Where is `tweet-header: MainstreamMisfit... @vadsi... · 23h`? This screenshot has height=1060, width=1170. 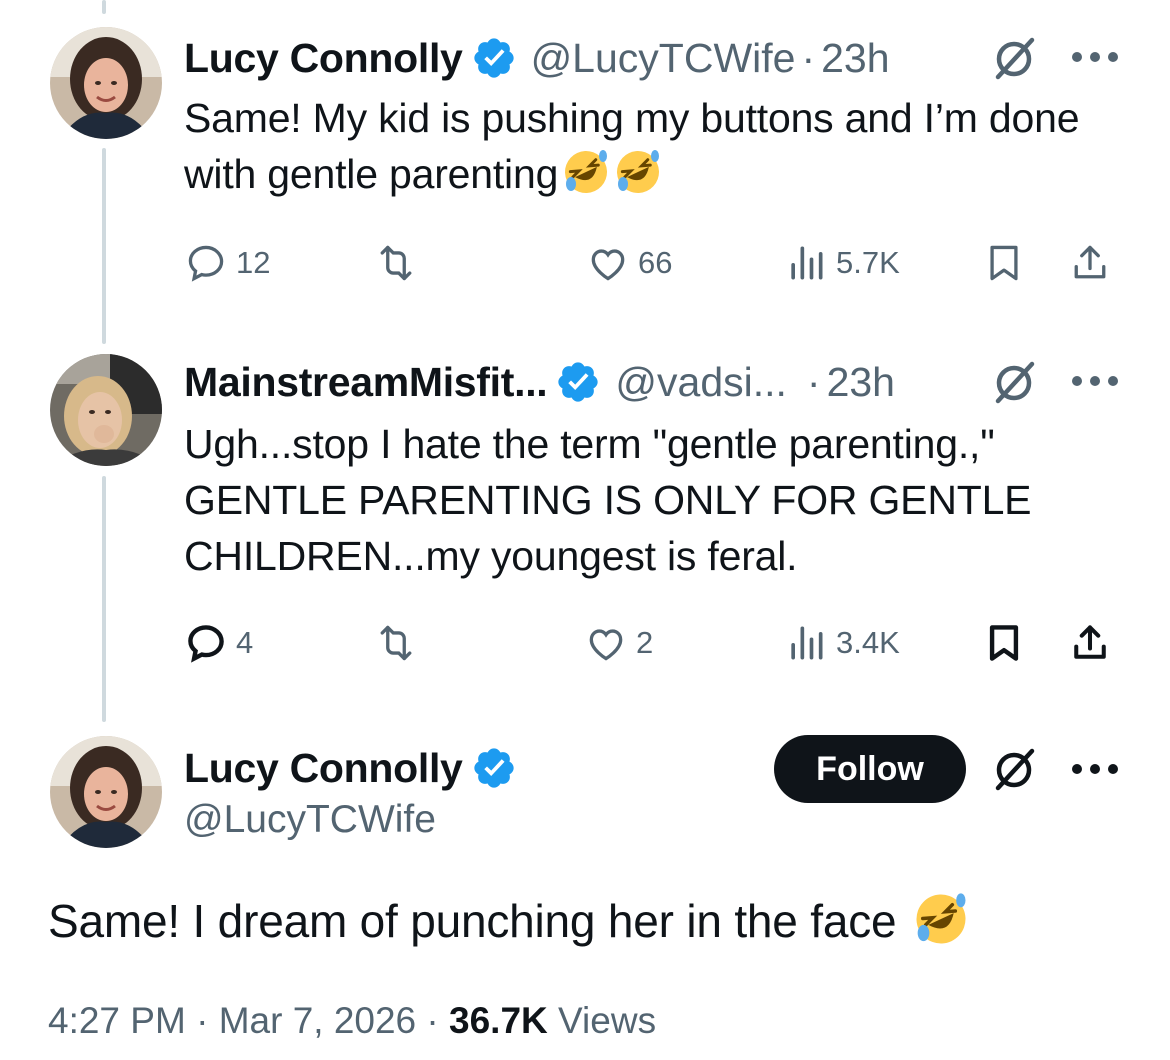
tweet-header: MainstreamMisfit... @vadsi... · 23h is located at coordinates (539, 382).